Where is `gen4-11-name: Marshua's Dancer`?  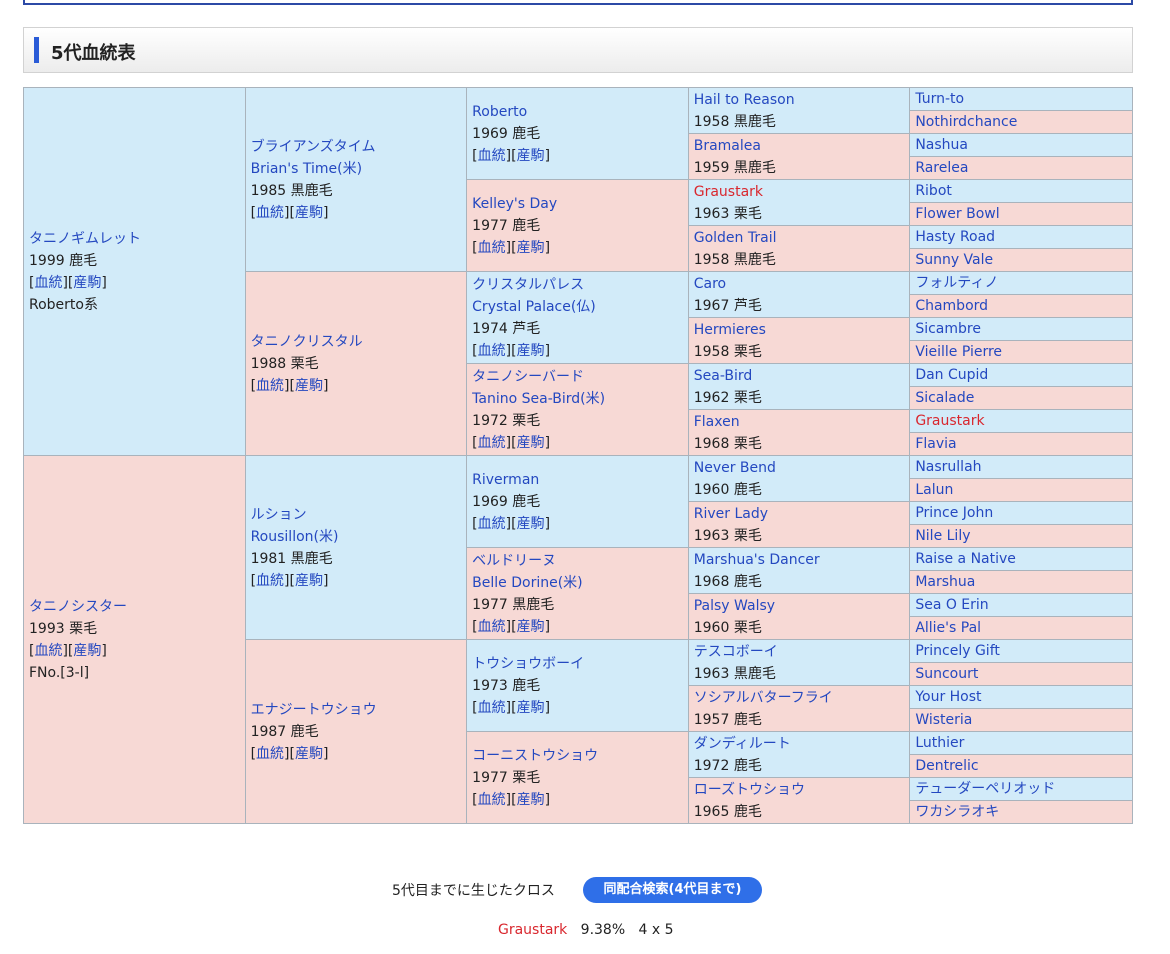
gen4-11-name: Marshua's Dancer is located at coordinates (757, 560).